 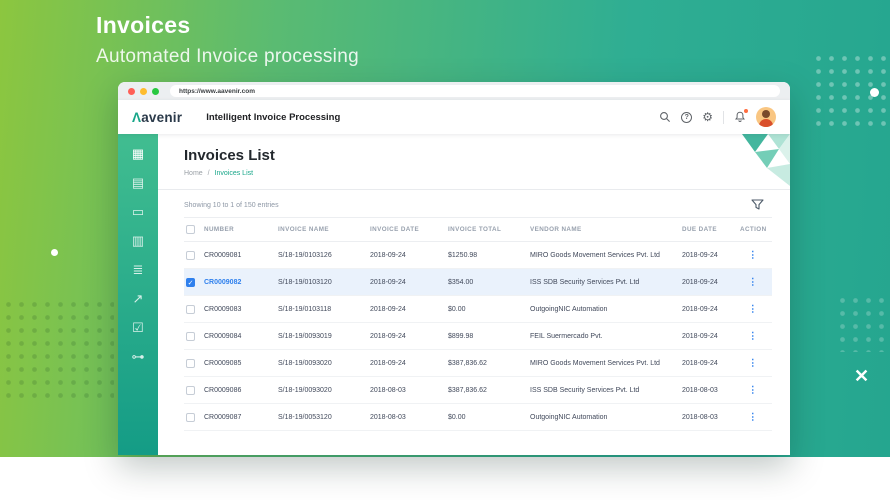 I want to click on dashboard-icon: ▦, so click(x=138, y=153).